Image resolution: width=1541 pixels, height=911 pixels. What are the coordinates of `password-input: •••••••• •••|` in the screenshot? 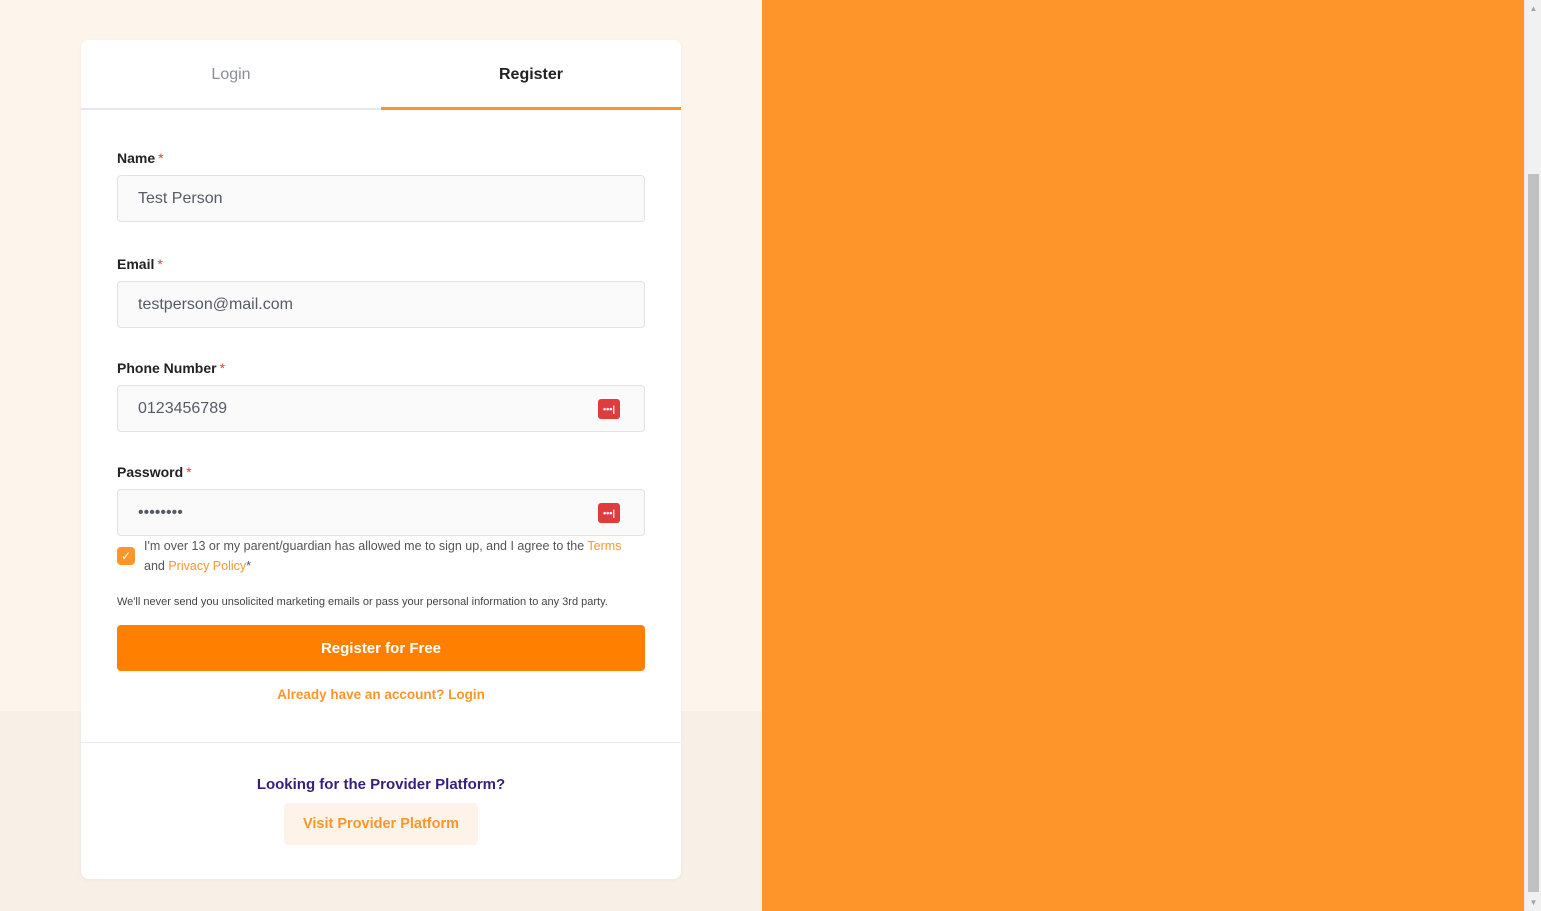 It's located at (381, 512).